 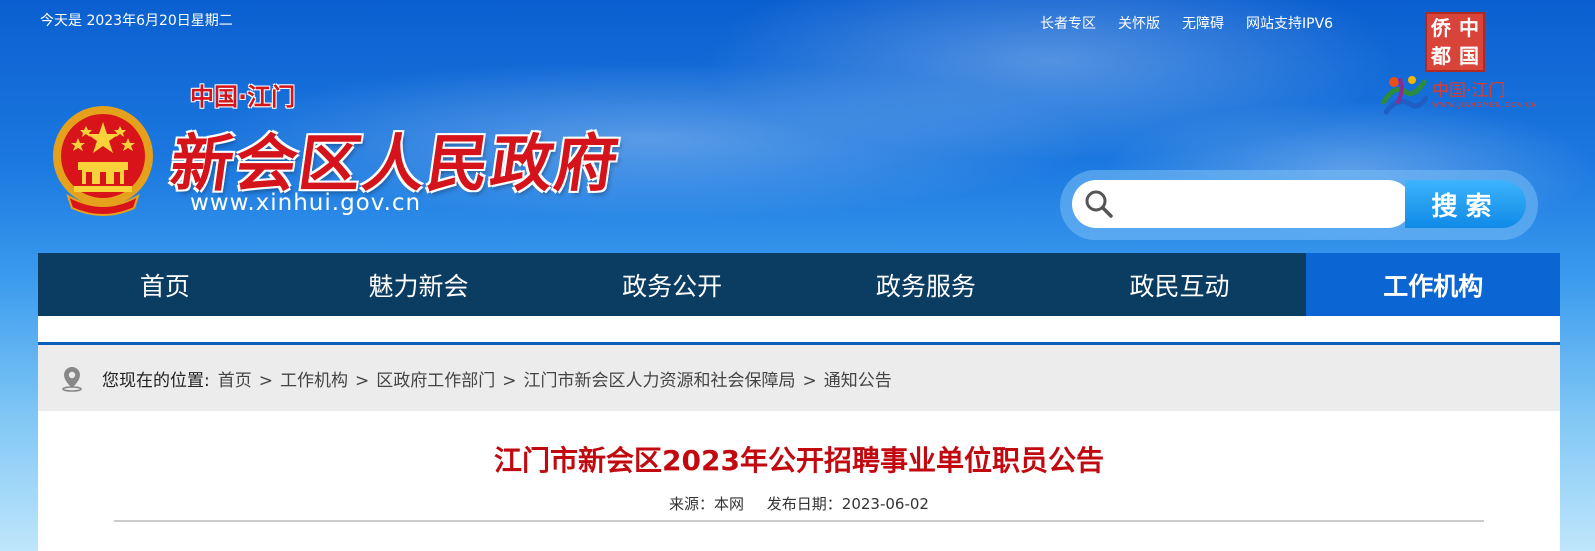 I want to click on search-area: 搜索, so click(x=1299, y=205).